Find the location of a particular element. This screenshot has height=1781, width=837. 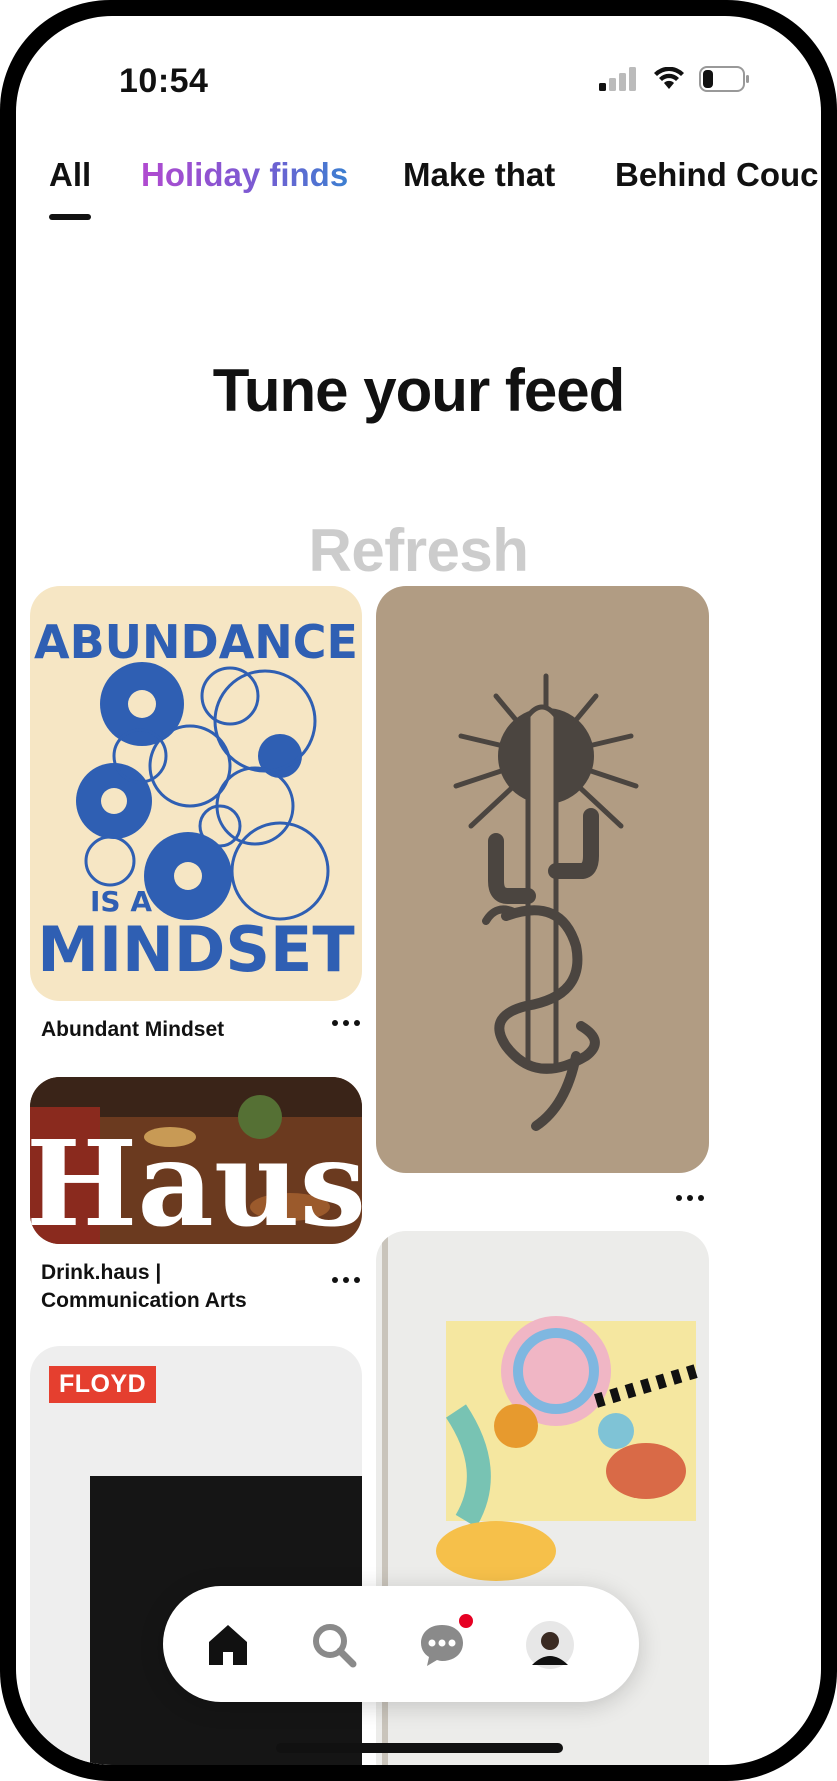

abundance-poster-image: ABUNDANCE IS A MINDSET is located at coordinates (196, 793).